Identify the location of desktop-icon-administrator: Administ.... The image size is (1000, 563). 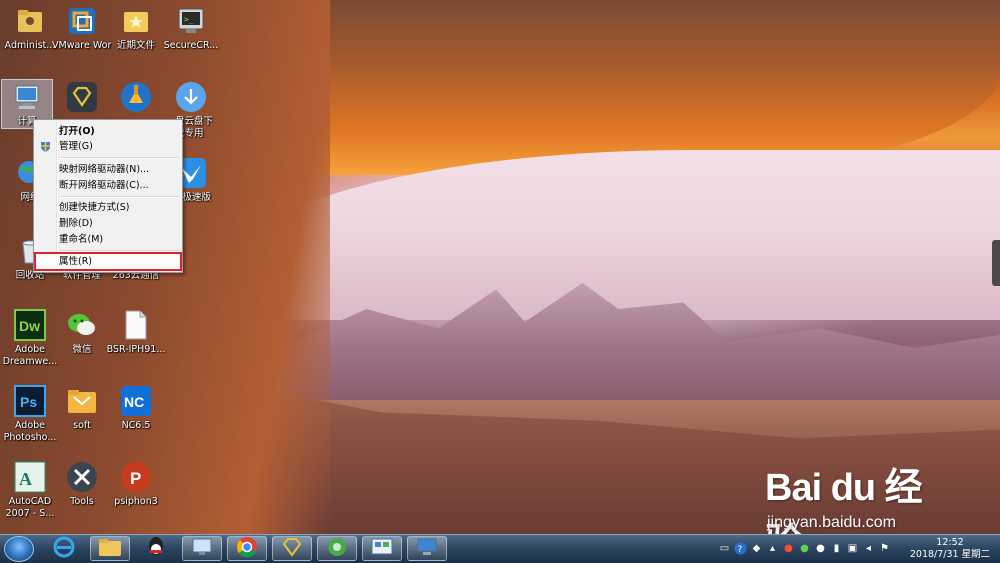
(30, 28).